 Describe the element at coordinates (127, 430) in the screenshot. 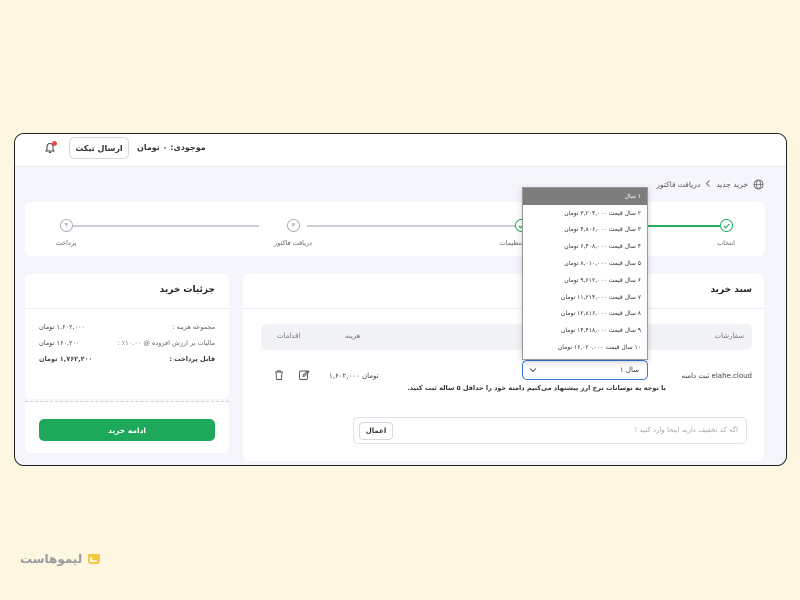

I see `continue-purchase-button: ادامه خرید` at that location.